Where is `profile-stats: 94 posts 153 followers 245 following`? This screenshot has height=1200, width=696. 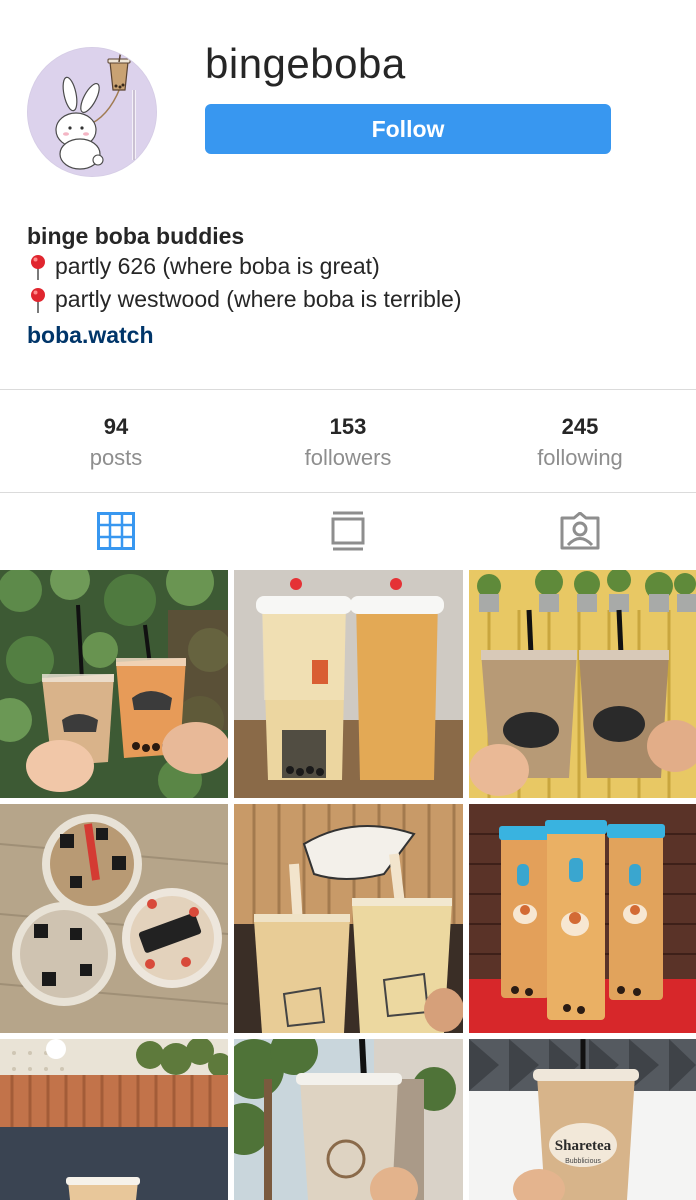
profile-stats: 94 posts 153 followers 245 following is located at coordinates (348, 441).